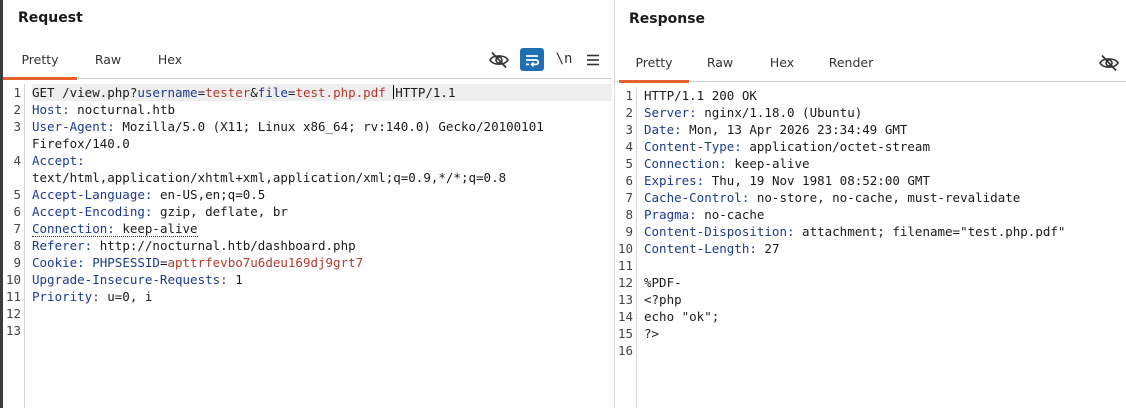  Describe the element at coordinates (92, 194) in the screenshot. I see `header-name: Accept-Language:` at that location.